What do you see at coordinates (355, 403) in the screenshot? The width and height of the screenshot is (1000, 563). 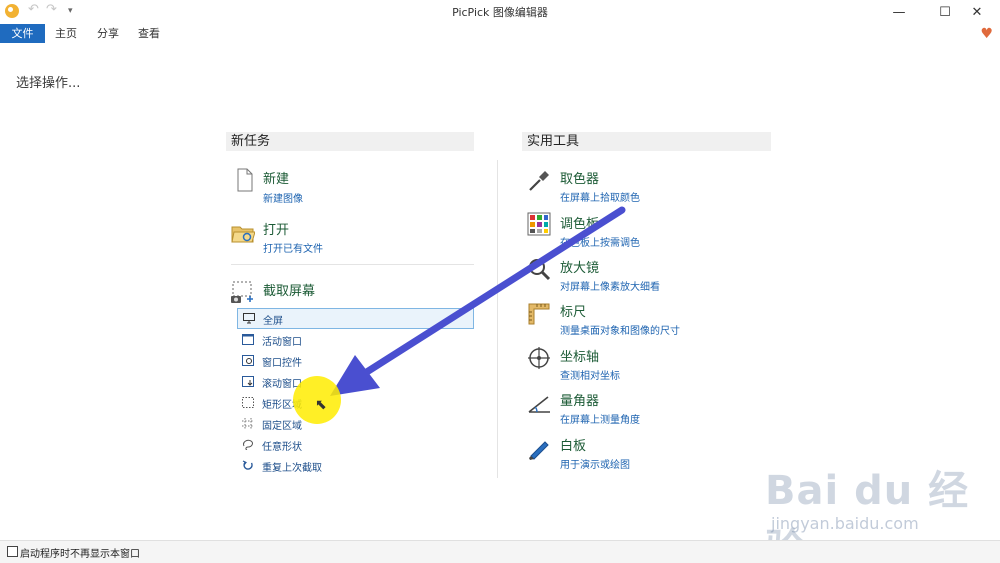 I see `capture-rectangle-region: 矩形区域` at bounding box center [355, 403].